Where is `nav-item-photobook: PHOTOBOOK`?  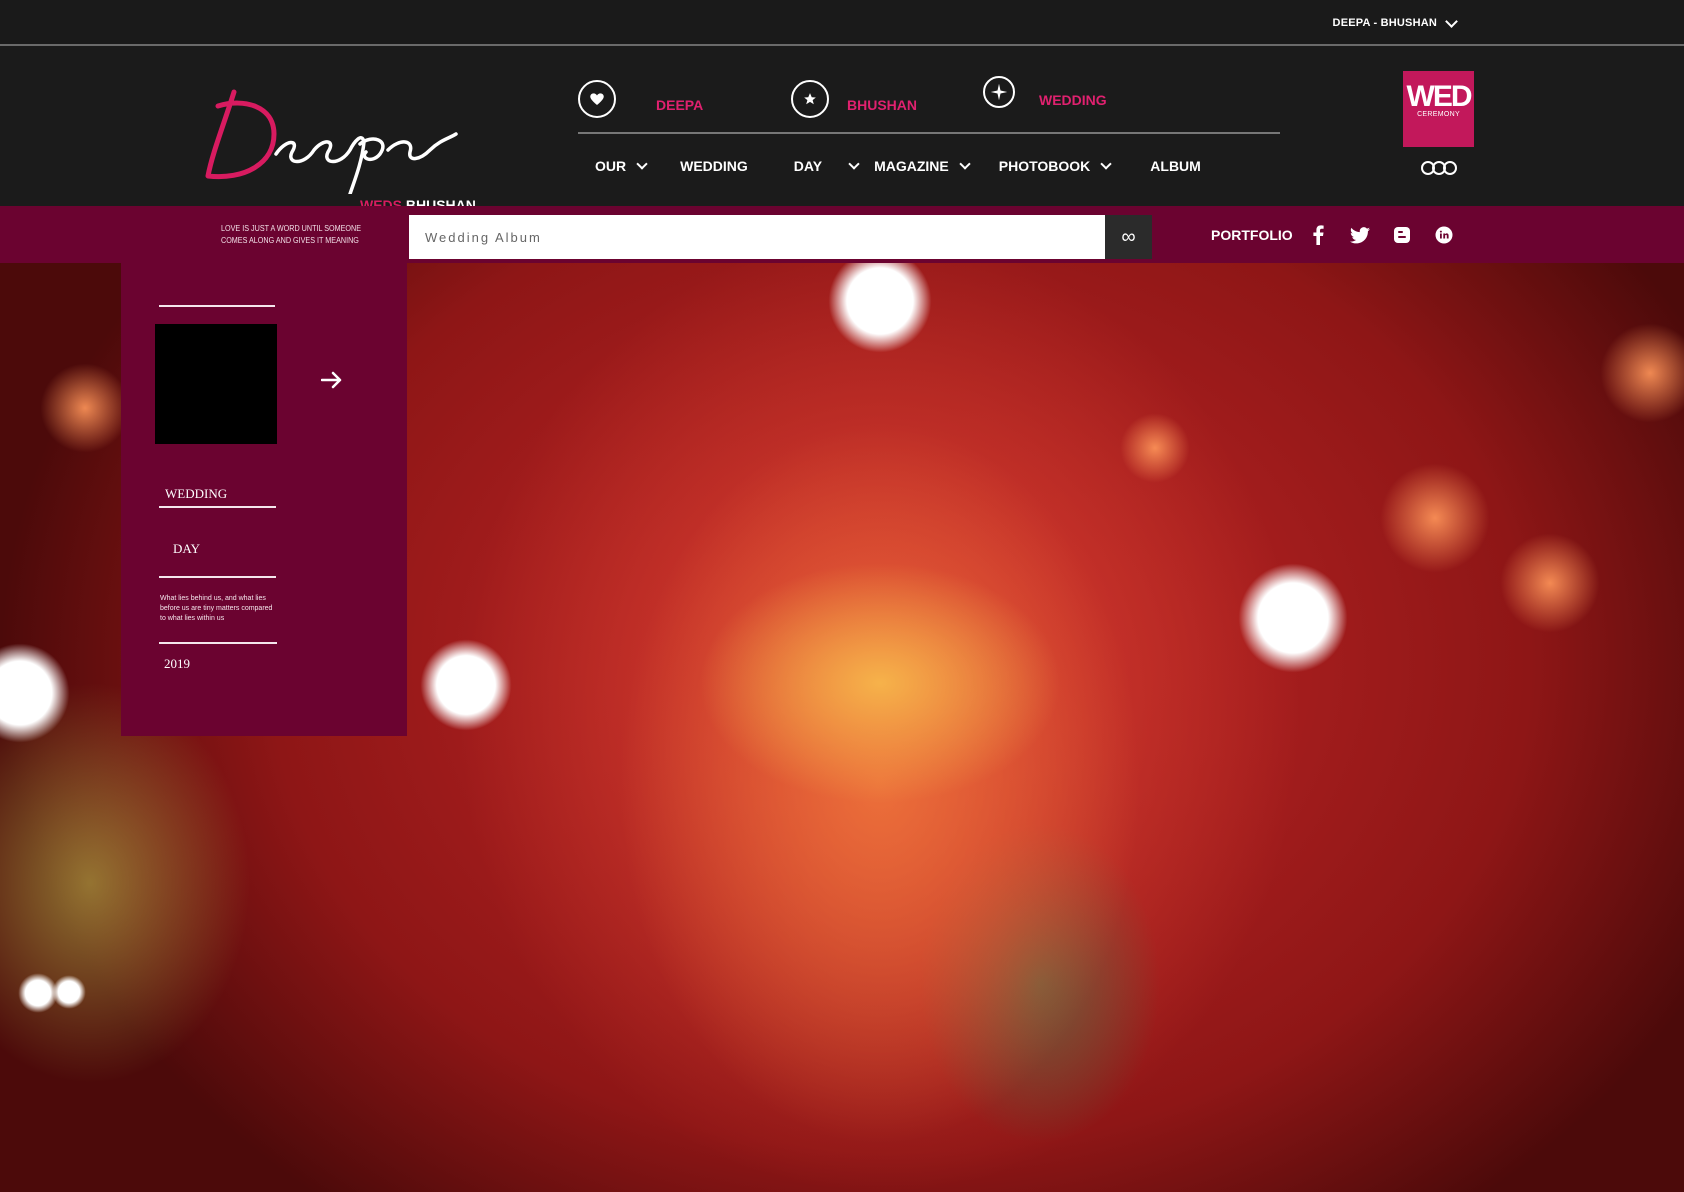 nav-item-photobook: PHOTOBOOK is located at coordinates (1055, 166).